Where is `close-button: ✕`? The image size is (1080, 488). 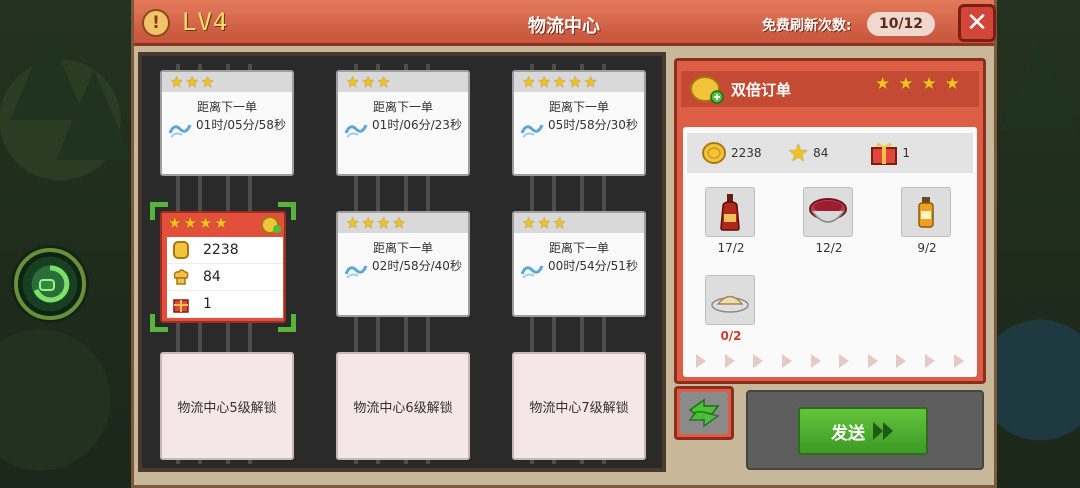
close-button: ✕ is located at coordinates (977, 23).